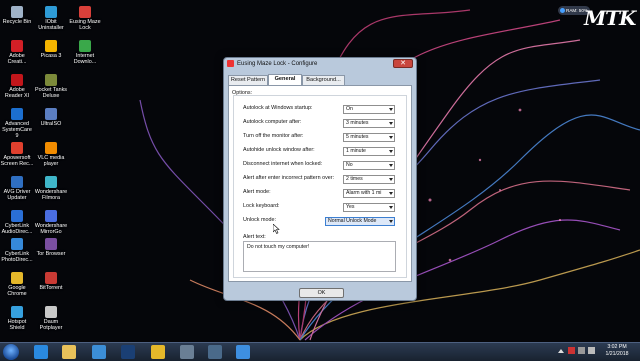  What do you see at coordinates (591, 350) in the screenshot?
I see `tray-volume-icon` at bounding box center [591, 350].